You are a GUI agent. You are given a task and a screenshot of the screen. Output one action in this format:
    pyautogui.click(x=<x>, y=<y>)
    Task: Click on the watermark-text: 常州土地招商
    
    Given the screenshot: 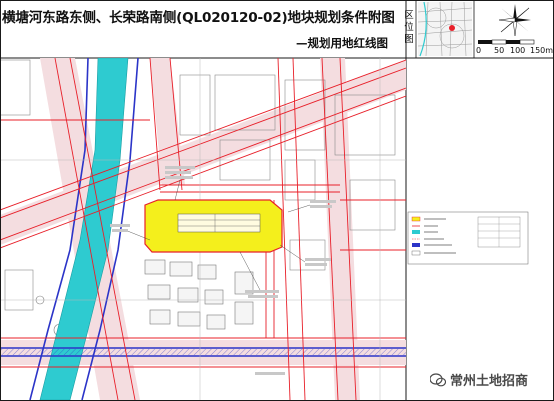 What is the action you would take?
    pyautogui.click(x=489, y=381)
    